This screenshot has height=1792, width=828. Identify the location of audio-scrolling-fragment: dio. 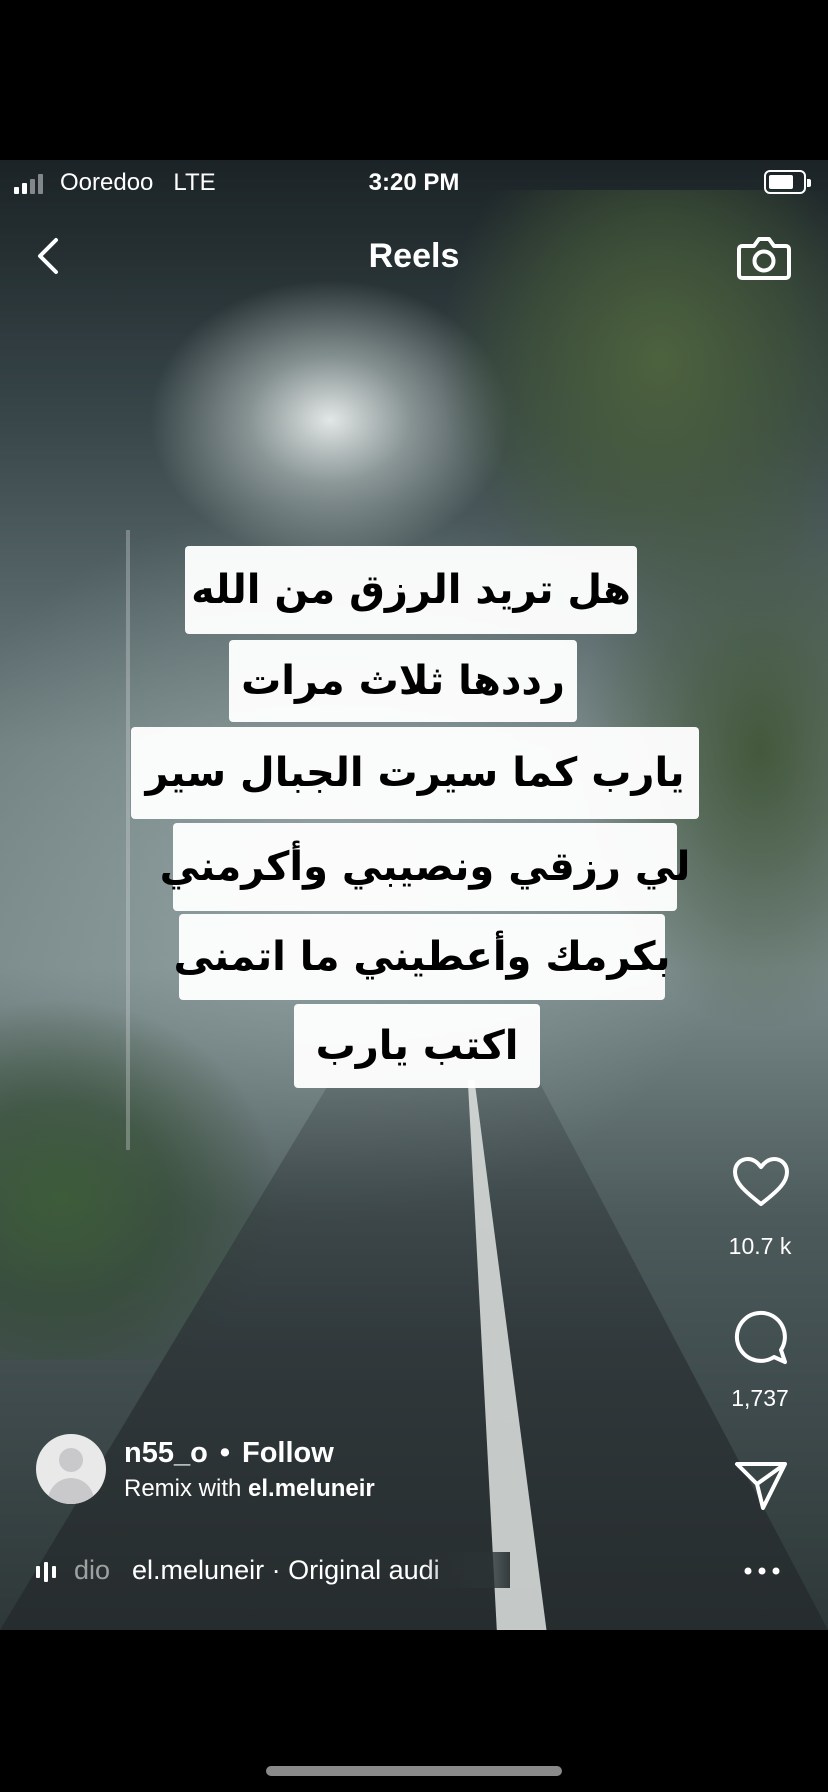
(92, 1570).